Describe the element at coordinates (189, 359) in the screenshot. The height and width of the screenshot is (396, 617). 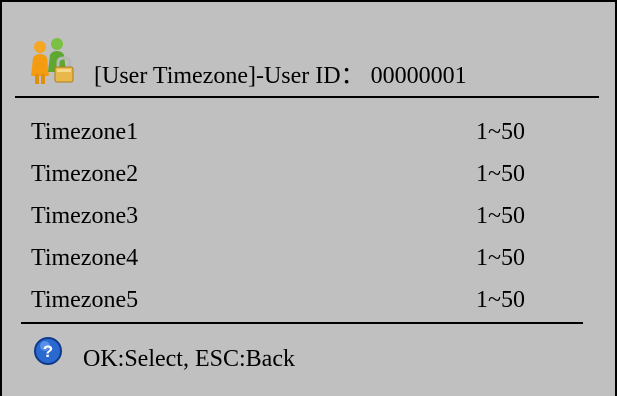
I see `footer-hint: OK:Select, ESC:Back` at that location.